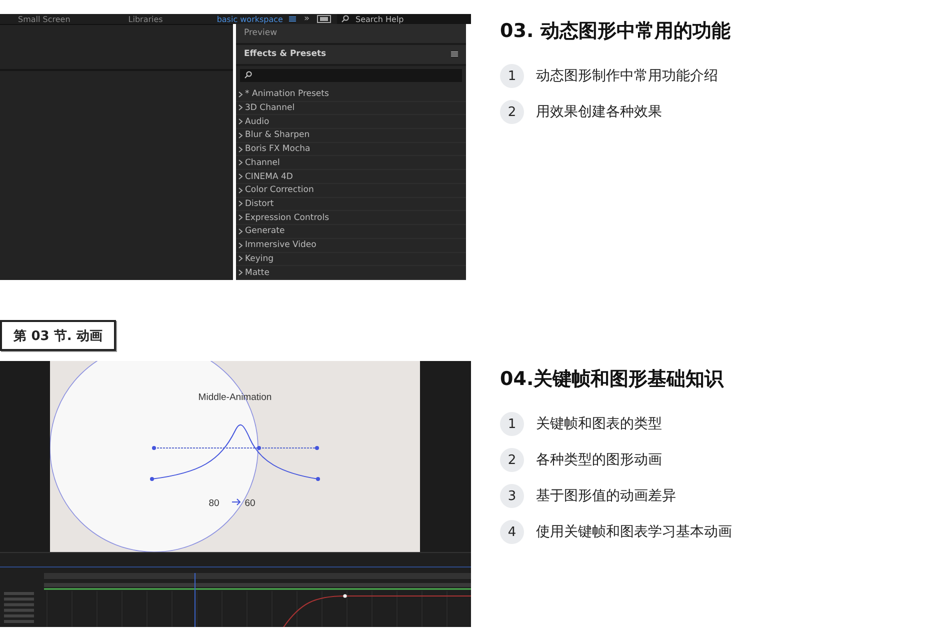 Image resolution: width=930 pixels, height=638 pixels. Describe the element at coordinates (612, 379) in the screenshot. I see `section-title: 04.关键帧和图形基础知识` at that location.